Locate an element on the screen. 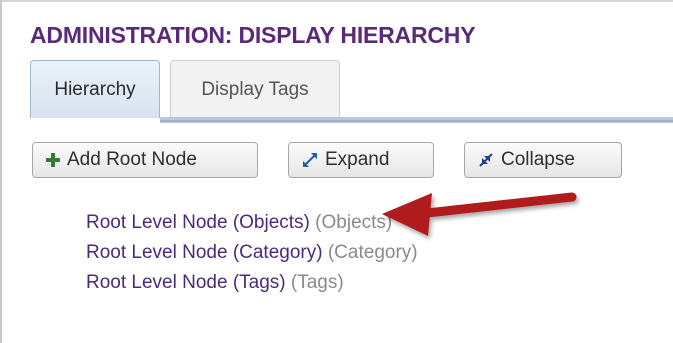  expand-button: Expand is located at coordinates (361, 160).